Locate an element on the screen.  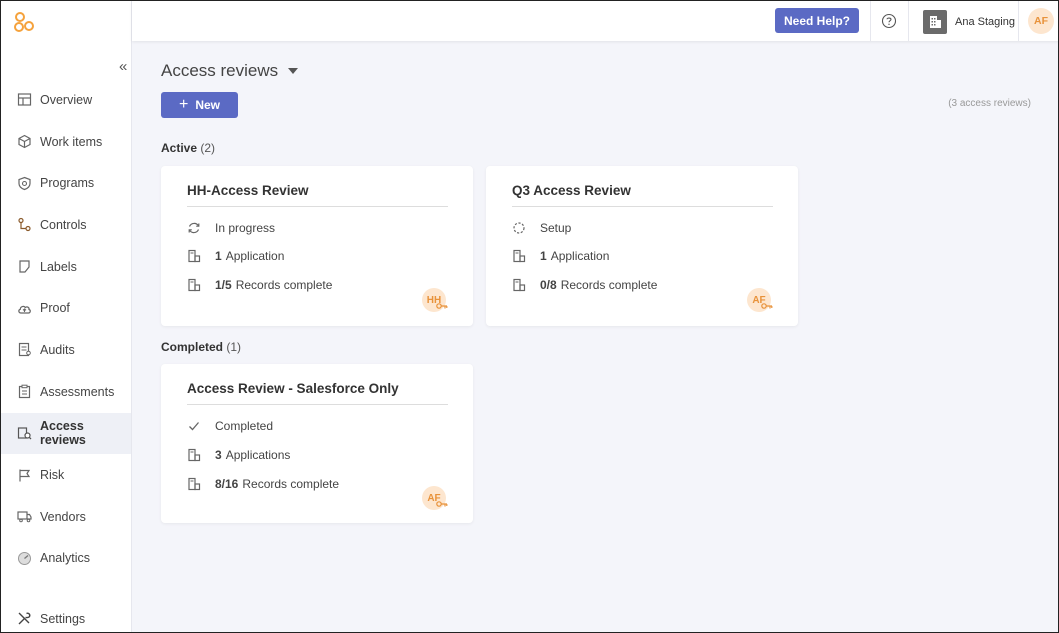
card-records: 1/5 Records complete is located at coordinates (259, 285).